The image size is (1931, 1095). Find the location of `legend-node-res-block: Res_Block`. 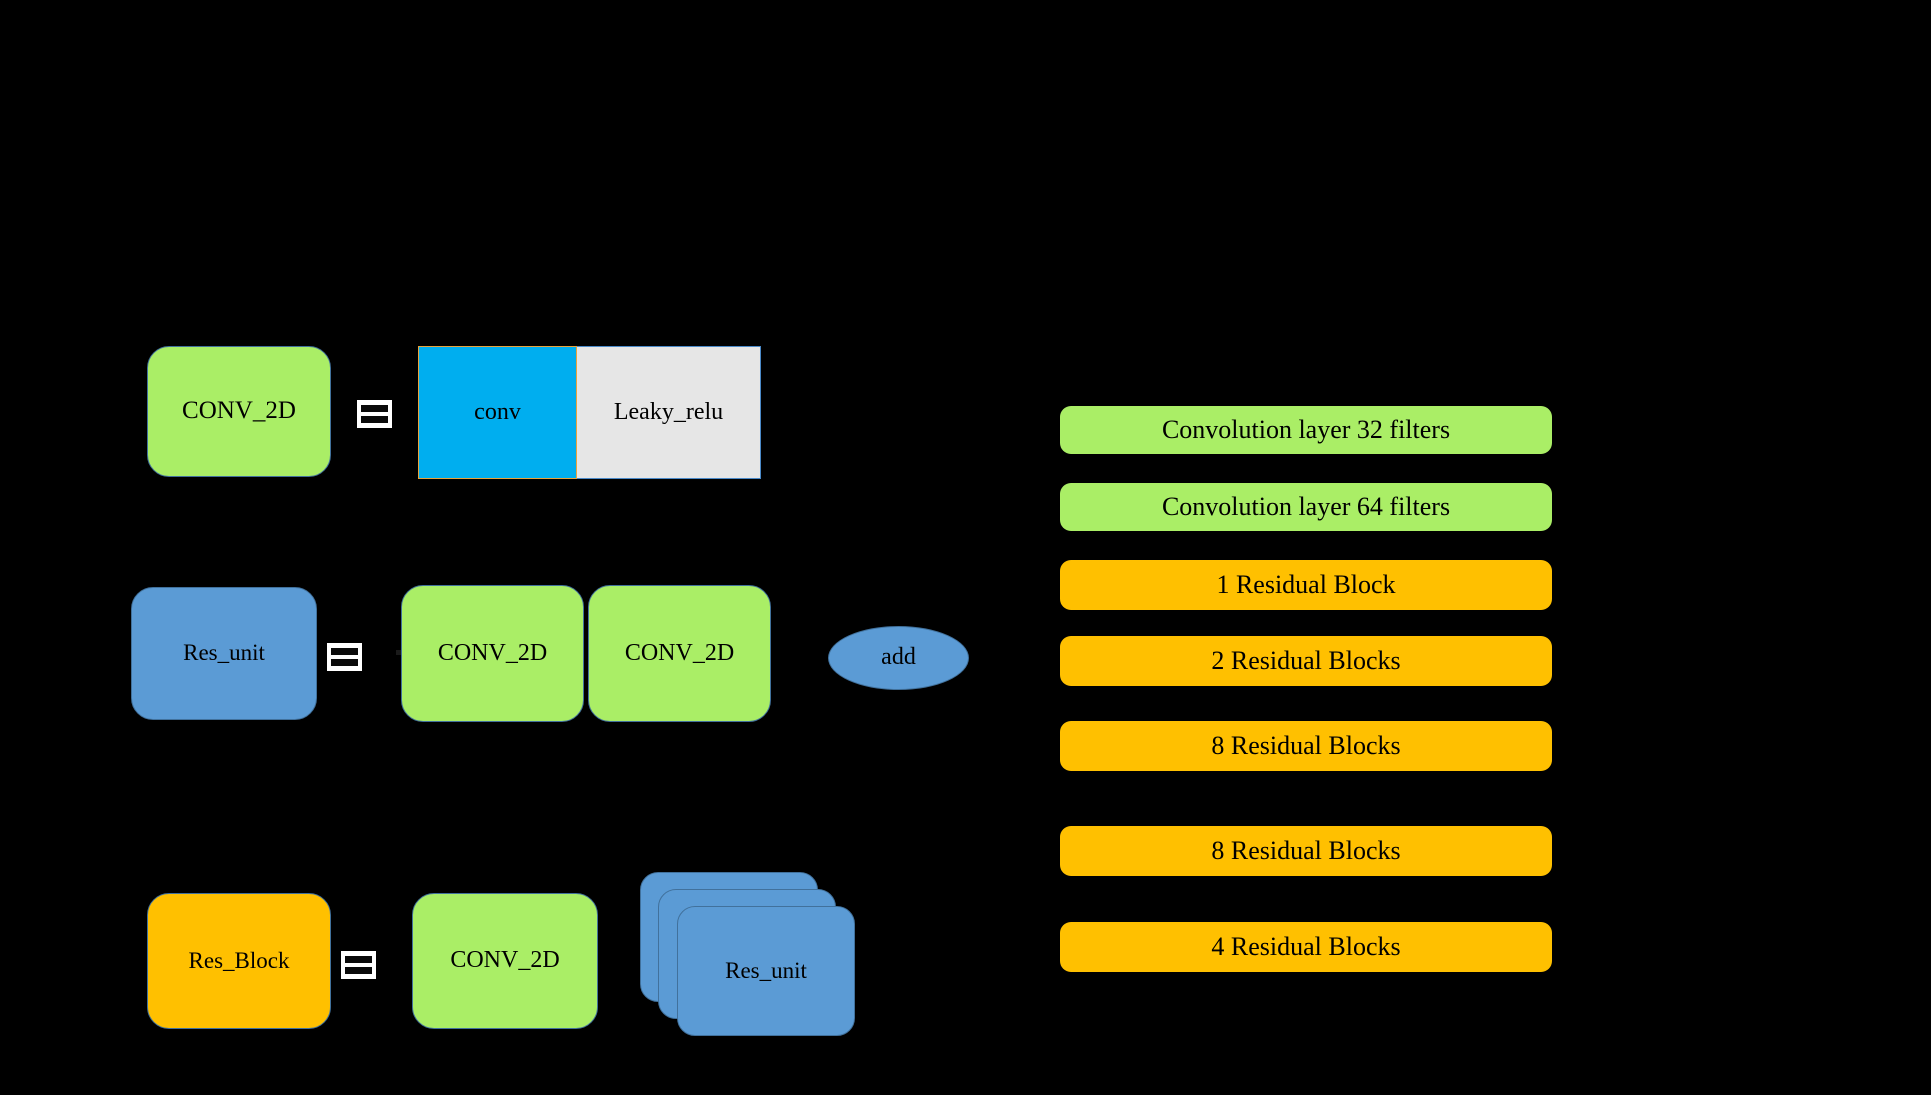

legend-node-res-block: Res_Block is located at coordinates (239, 961).